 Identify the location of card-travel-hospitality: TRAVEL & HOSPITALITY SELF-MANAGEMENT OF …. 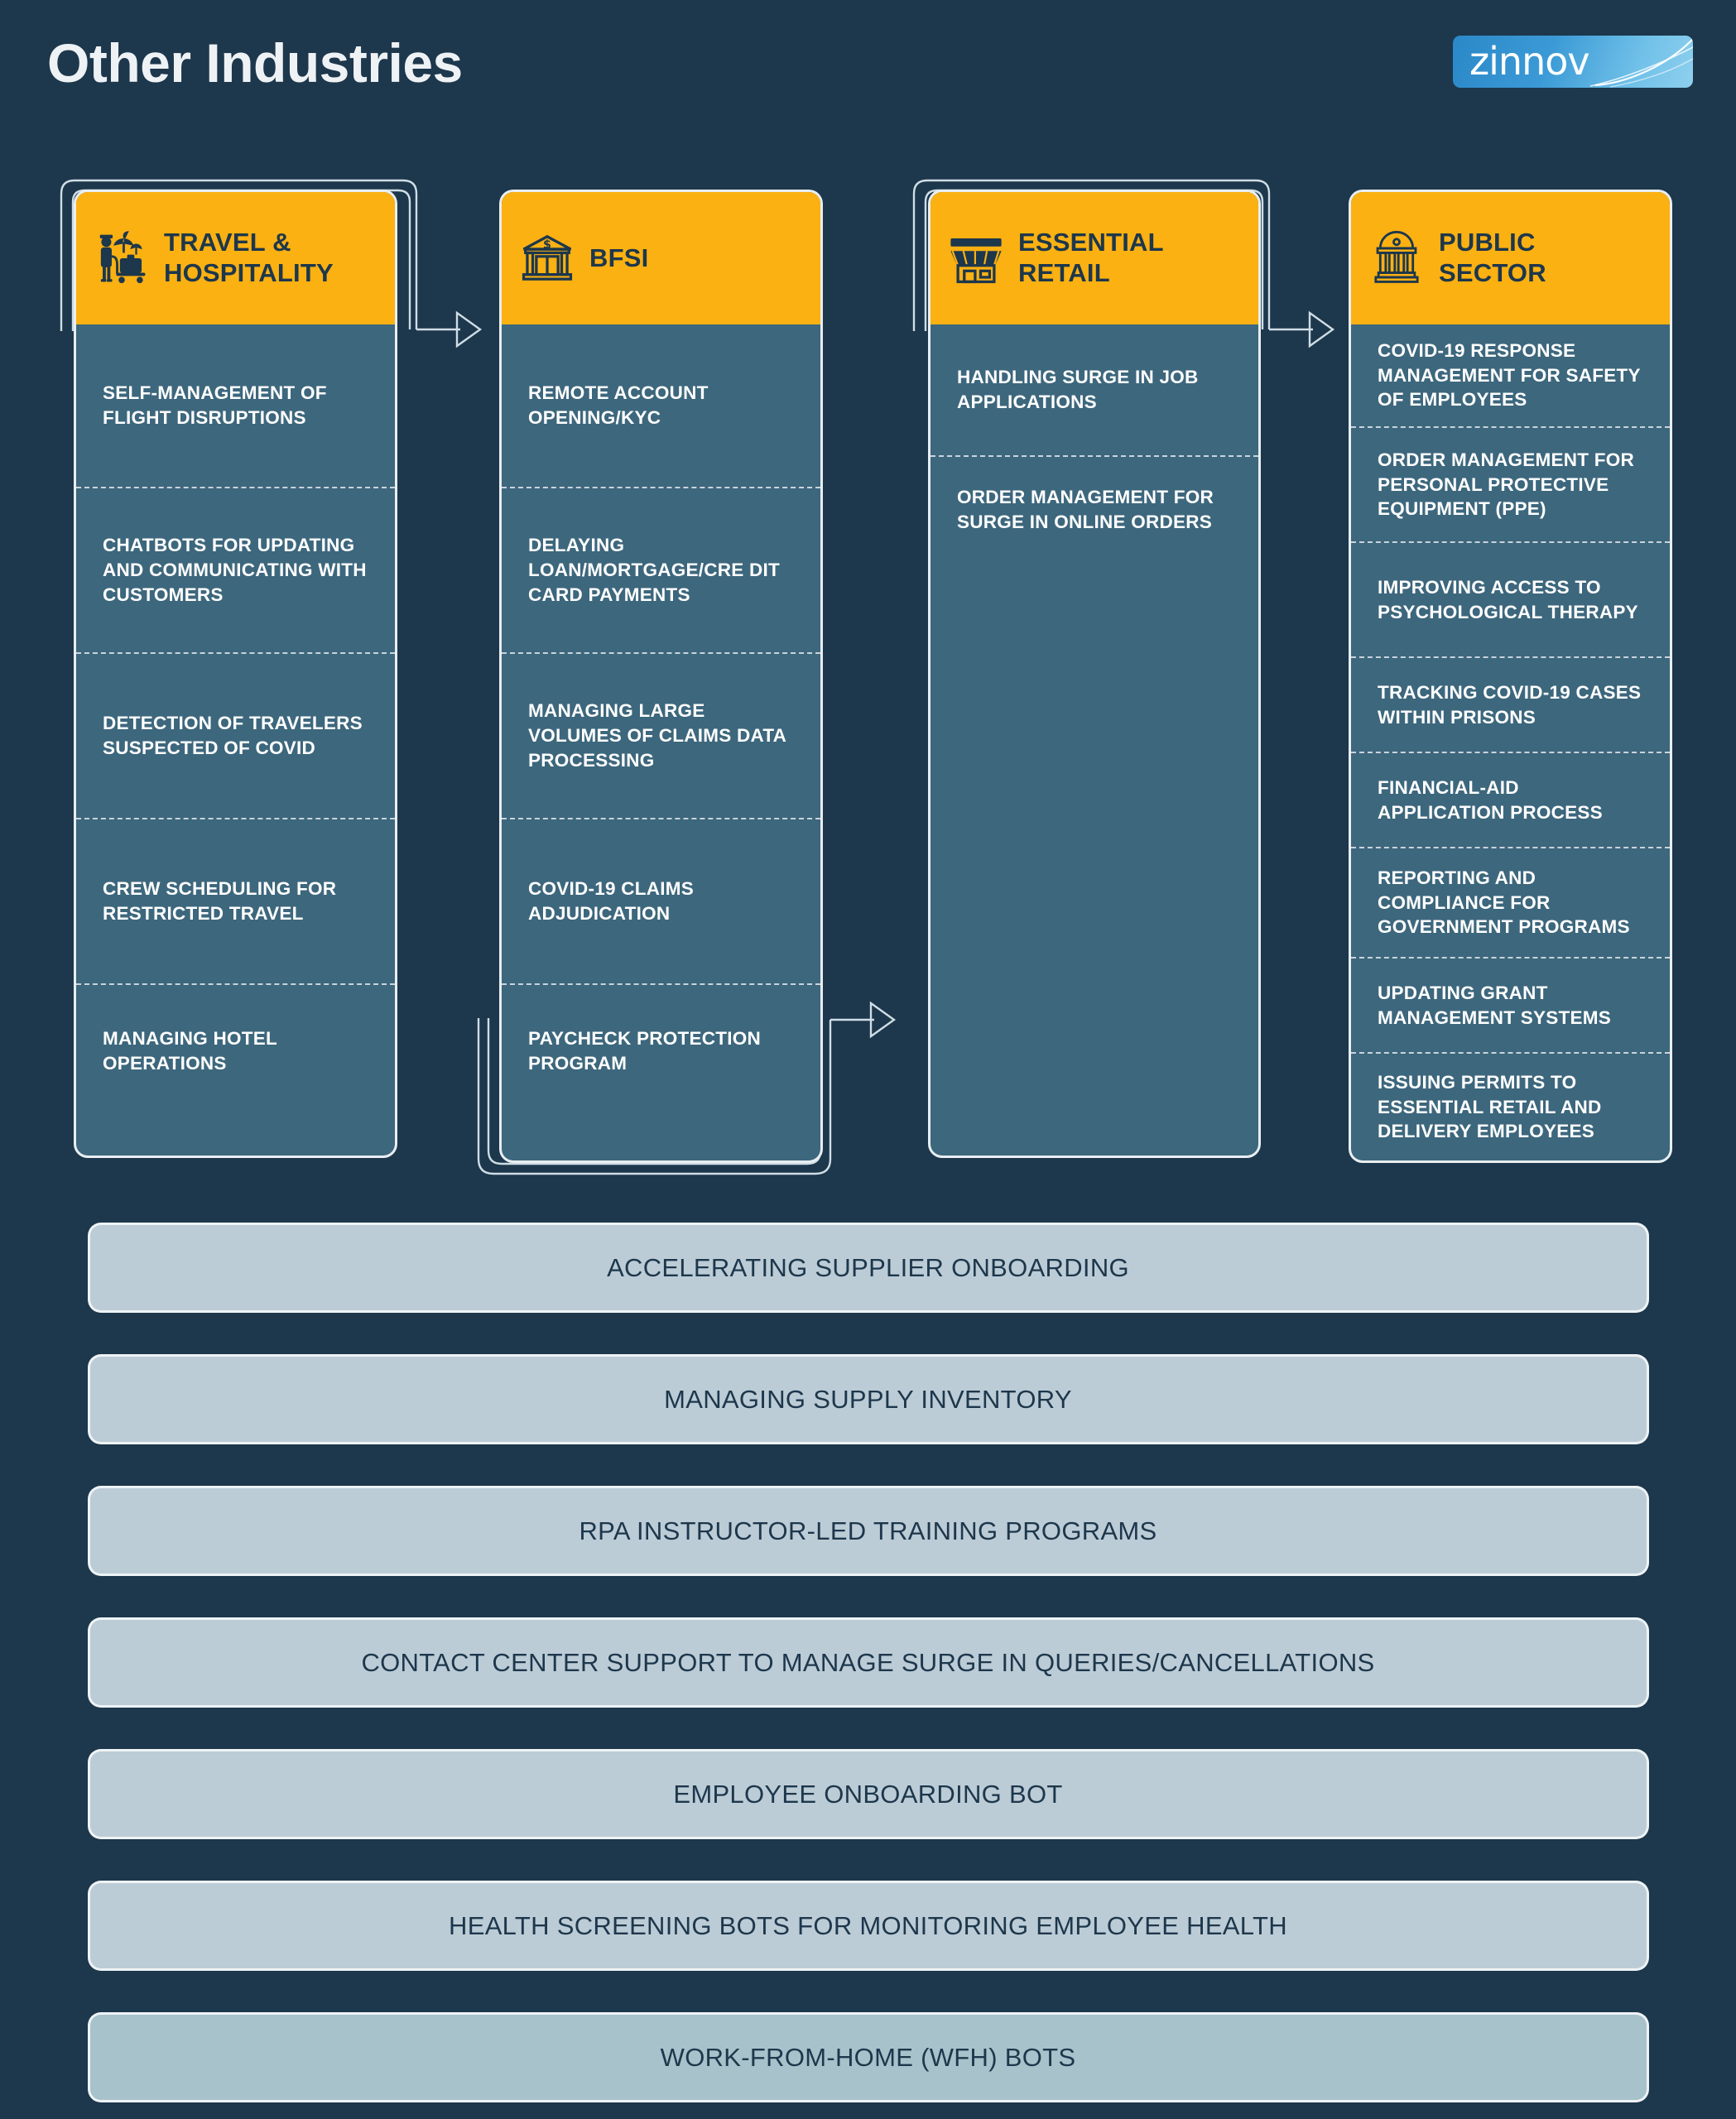
(236, 674).